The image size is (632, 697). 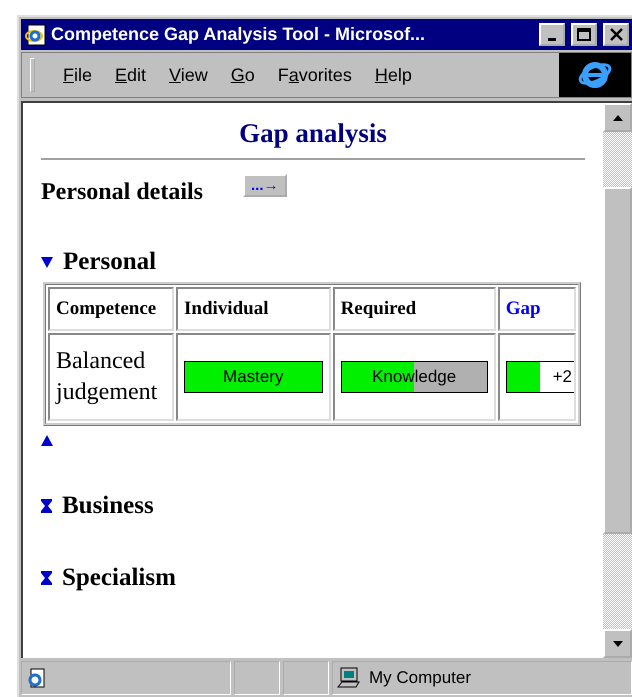 I want to click on menu-item: Help, so click(x=393, y=75).